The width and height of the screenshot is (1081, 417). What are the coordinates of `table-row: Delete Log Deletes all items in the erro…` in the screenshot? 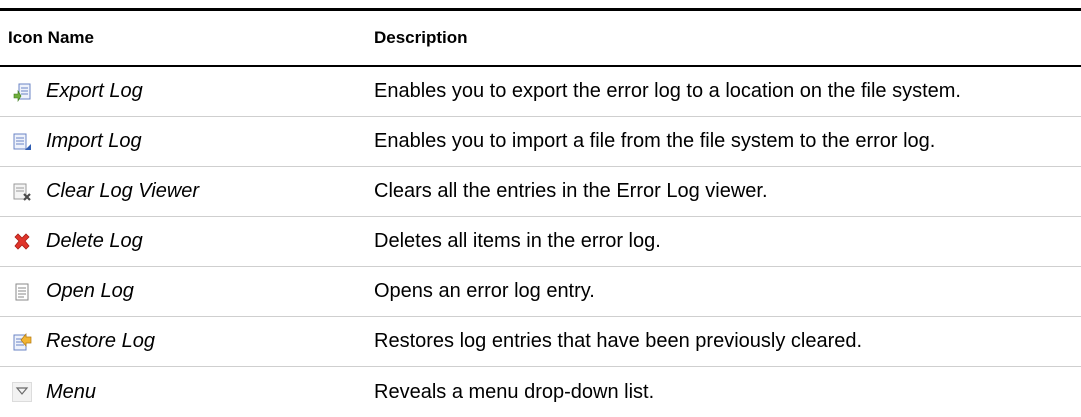 It's located at (540, 242).